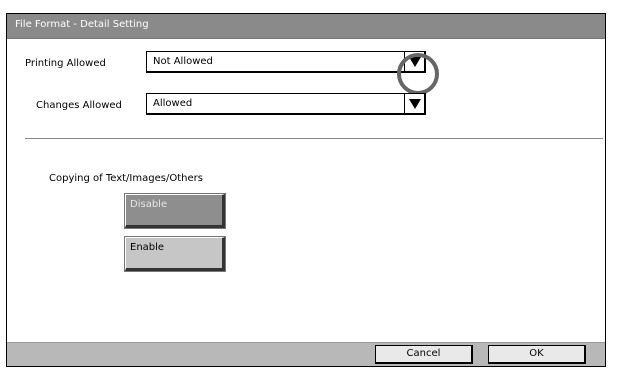 This screenshot has height=374, width=618. I want to click on printing-allowed-select: Not Allowed, so click(286, 62).